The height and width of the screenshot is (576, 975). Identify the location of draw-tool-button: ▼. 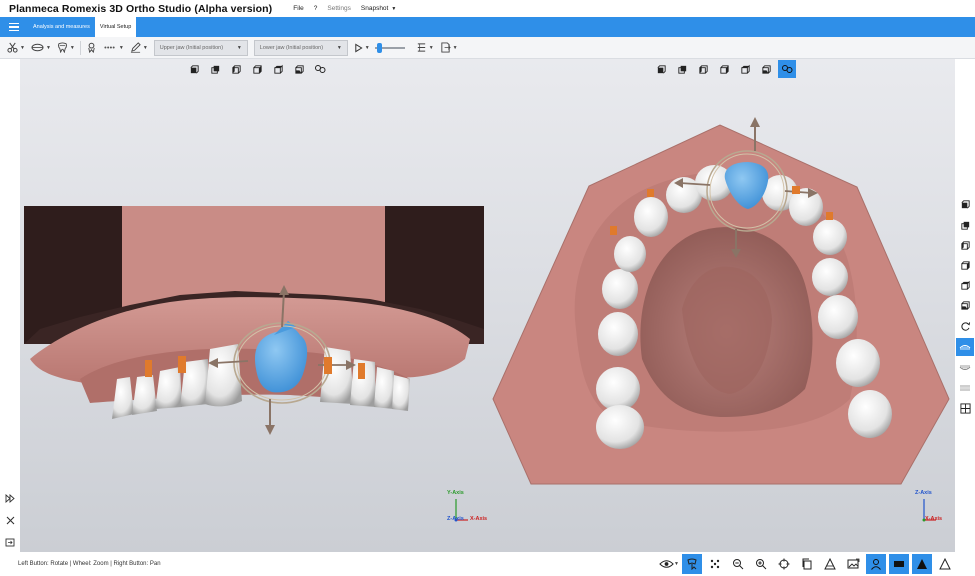
(139, 48).